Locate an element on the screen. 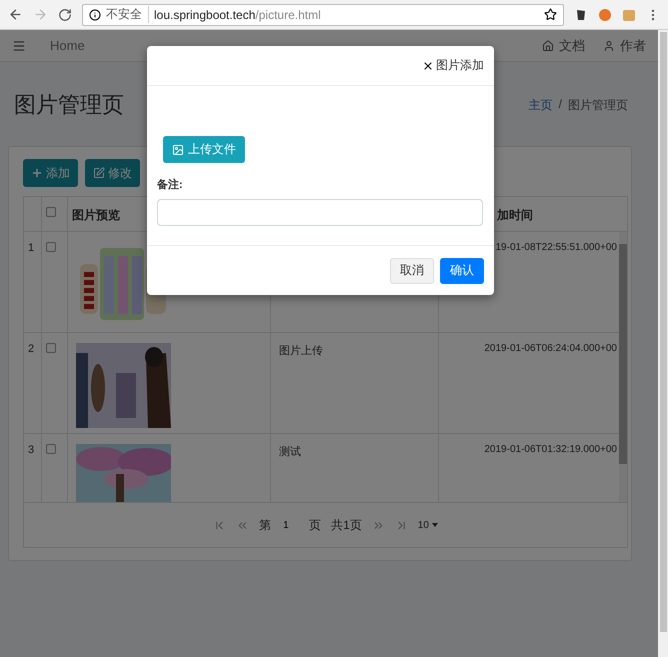  info-icon is located at coordinates (95, 14).